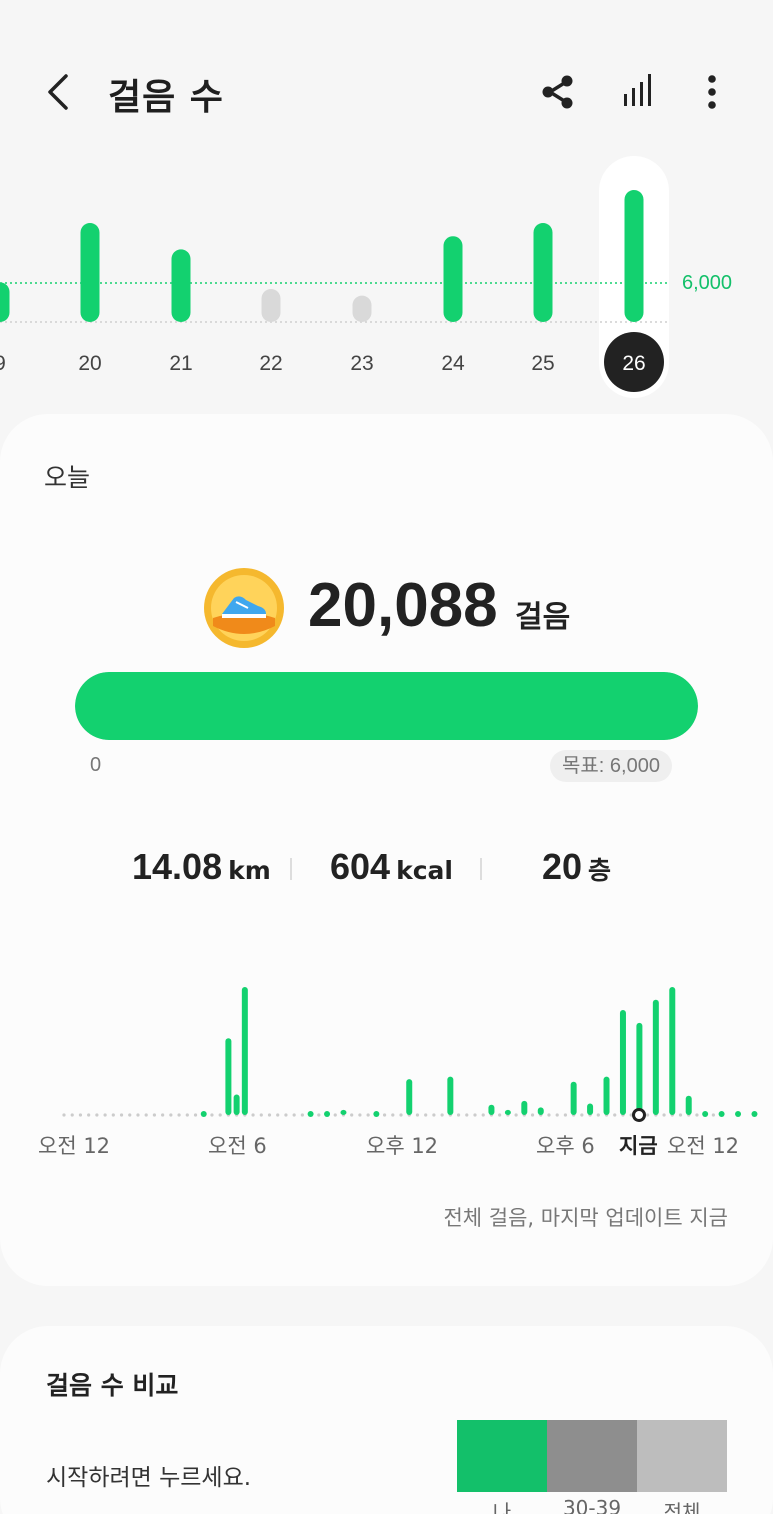 The image size is (773, 1514). What do you see at coordinates (149, 1478) in the screenshot?
I see `compare-subtitle: 시작하려면 누르세요.` at bounding box center [149, 1478].